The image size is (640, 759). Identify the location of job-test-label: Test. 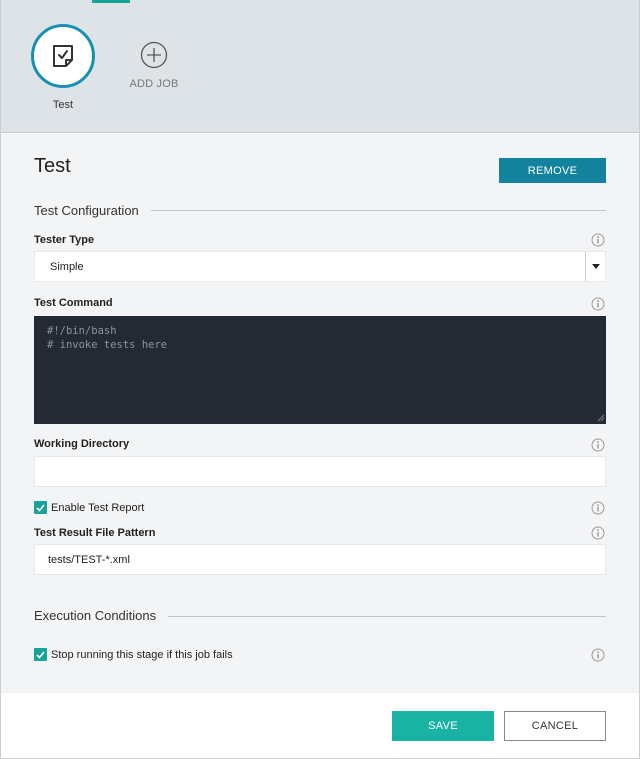
(63, 105).